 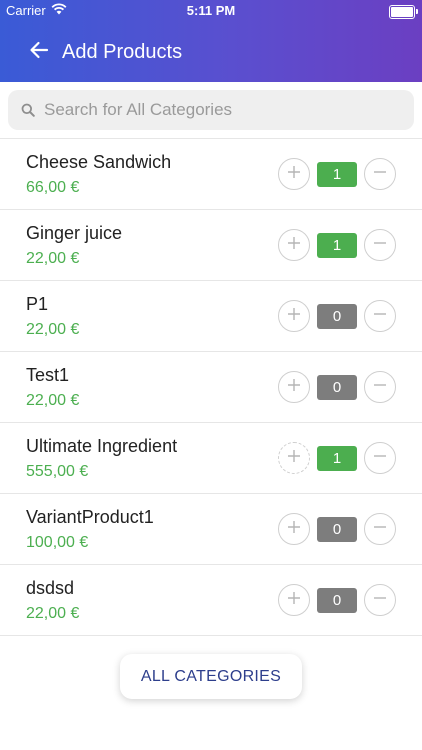 I want to click on arrow-left-icon, so click(x=39, y=52).